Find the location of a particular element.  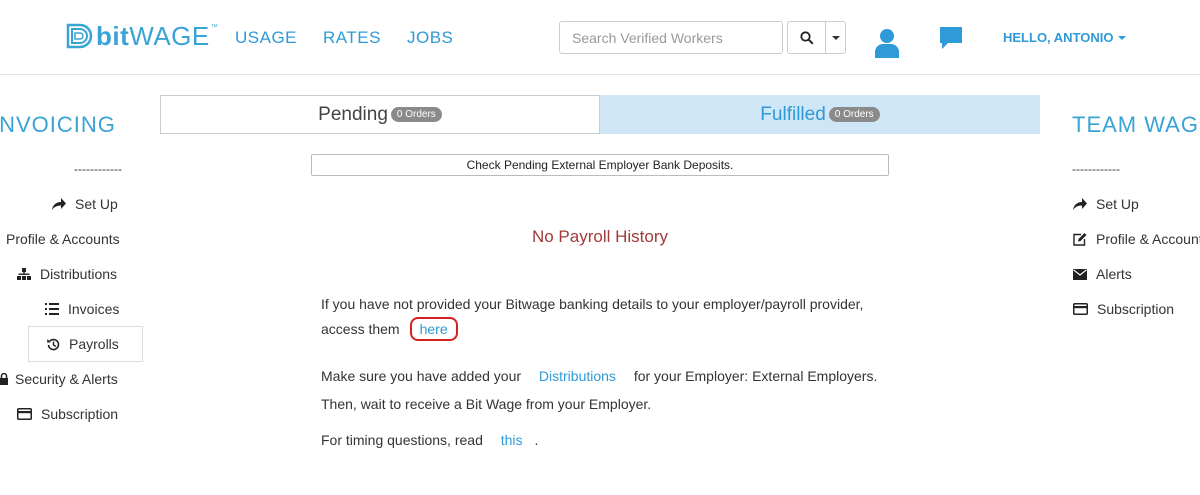

this-link: this is located at coordinates (512, 440).